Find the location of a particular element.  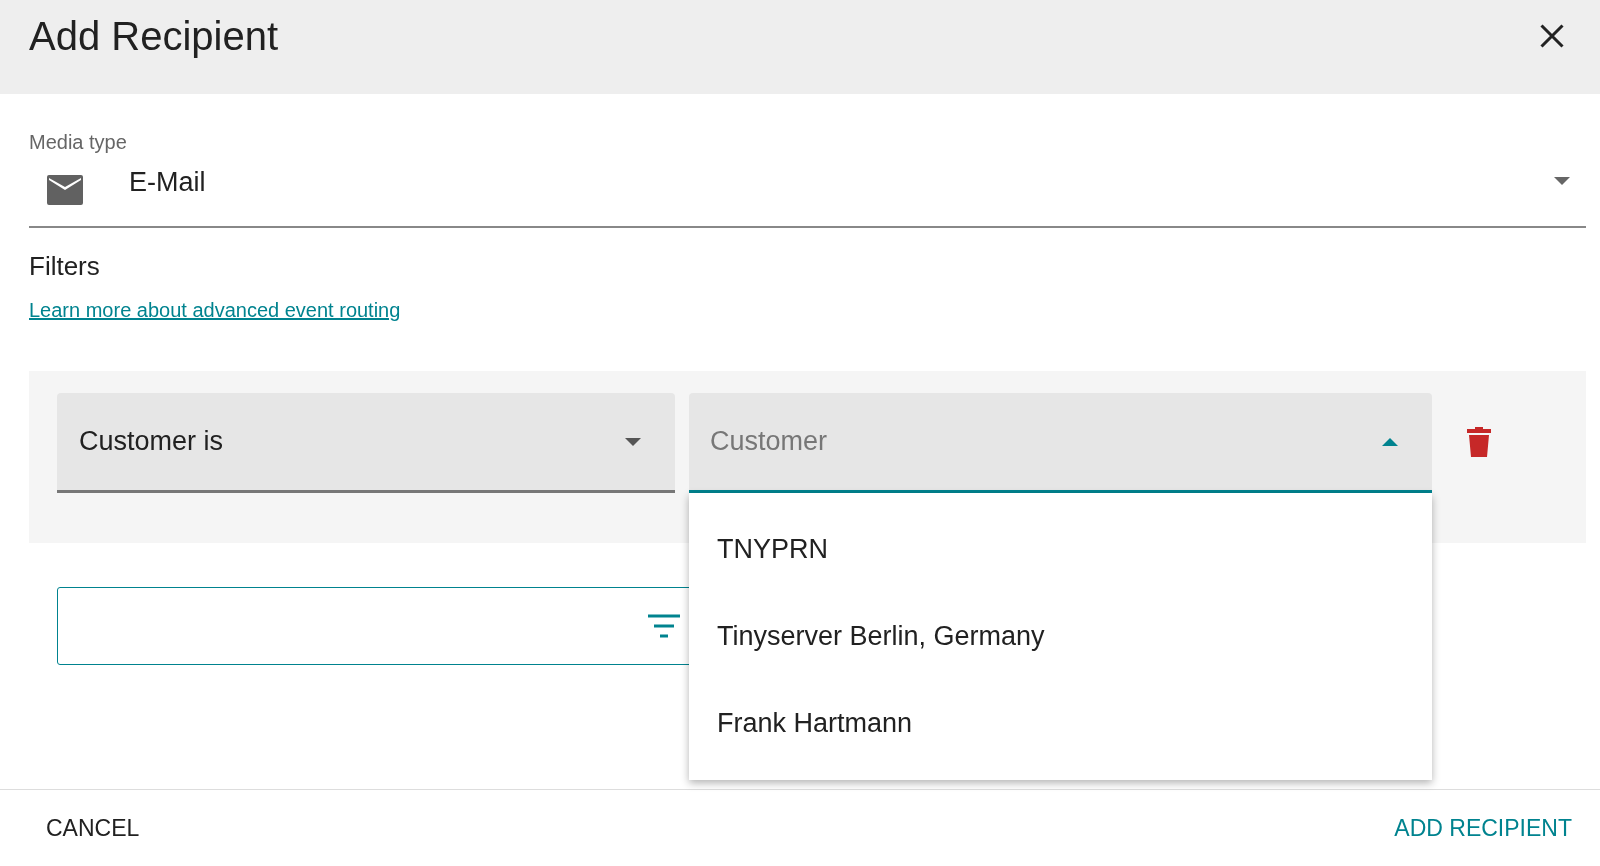

dropdown-option: Frank Hartmann is located at coordinates (1060, 723).